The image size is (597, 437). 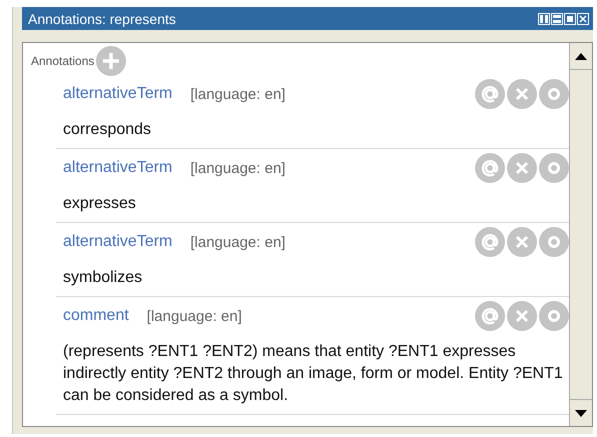 What do you see at coordinates (557, 18) in the screenshot?
I see `tile-rows-icon` at bounding box center [557, 18].